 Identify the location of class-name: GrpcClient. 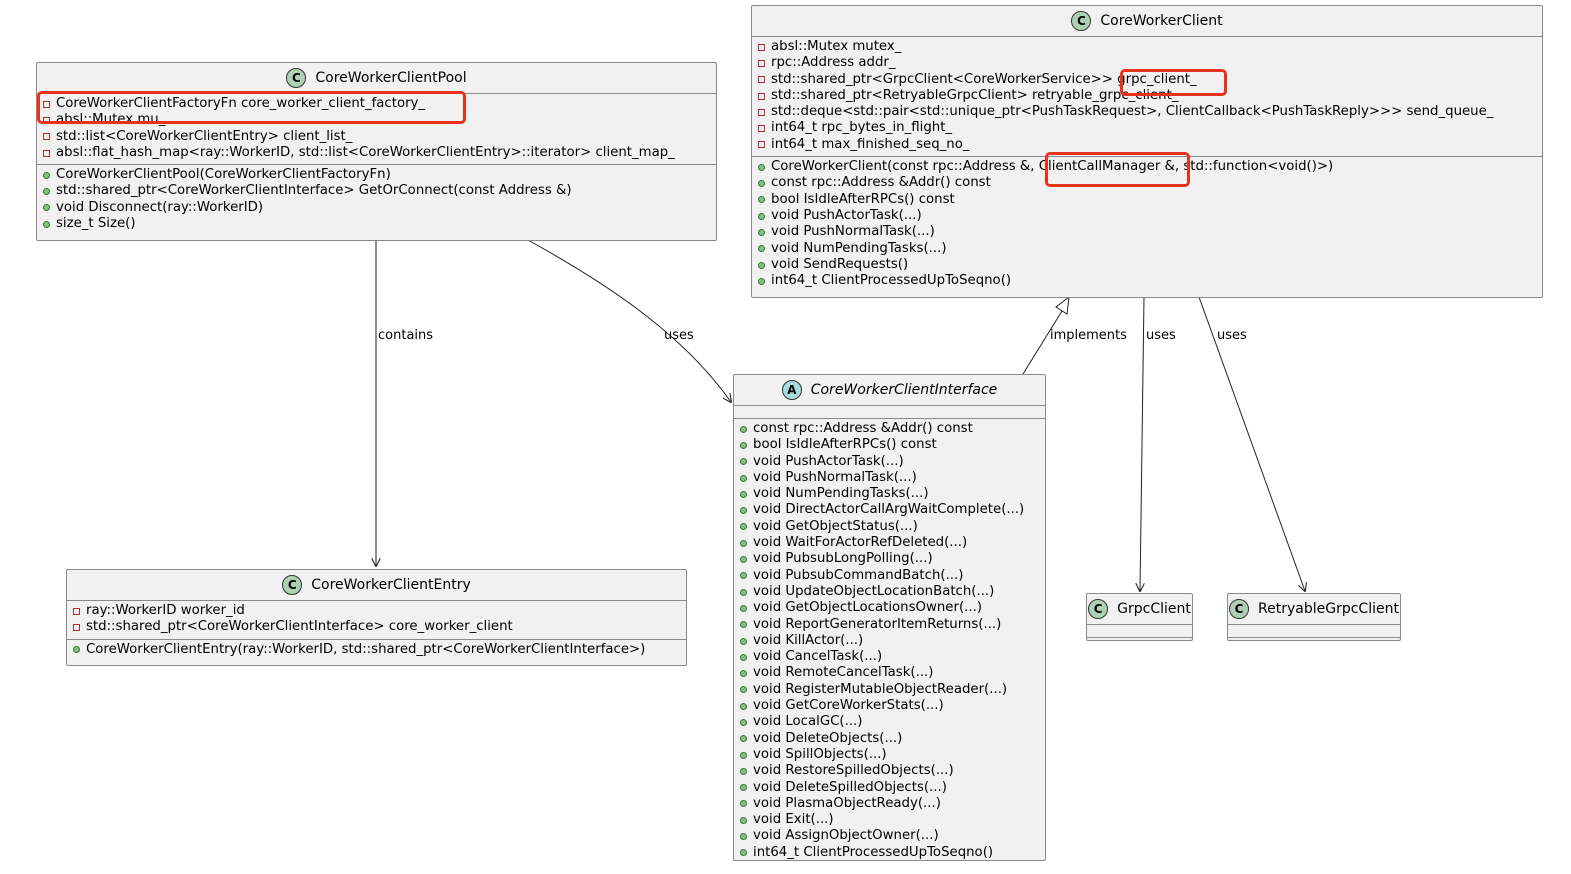
(1154, 609).